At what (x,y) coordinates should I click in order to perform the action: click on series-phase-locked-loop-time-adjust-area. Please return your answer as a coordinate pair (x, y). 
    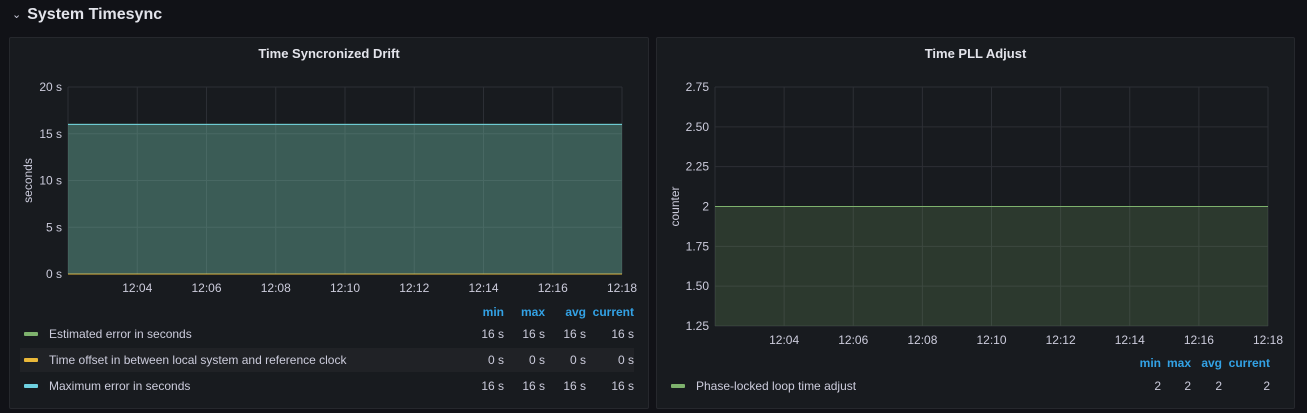
    Looking at the image, I should click on (991, 266).